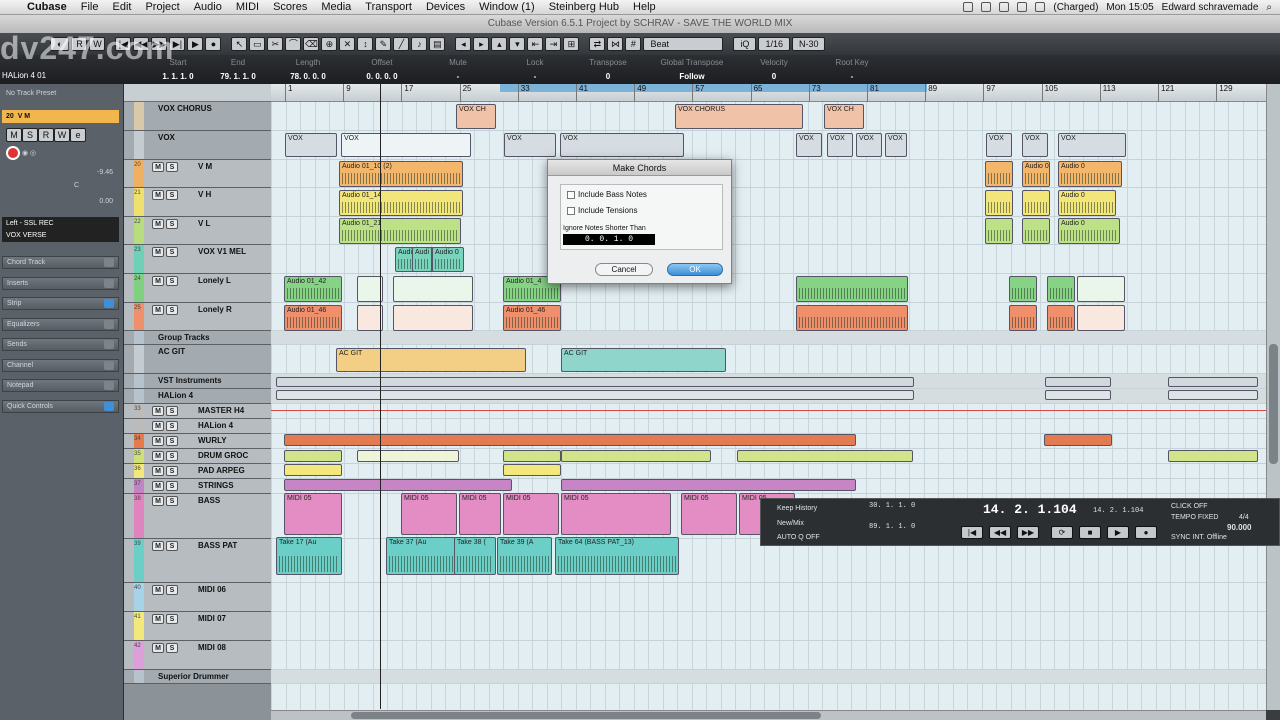 The image size is (1280, 720). What do you see at coordinates (808, 44) in the screenshot?
I see `quantize-mode-select: N-30` at bounding box center [808, 44].